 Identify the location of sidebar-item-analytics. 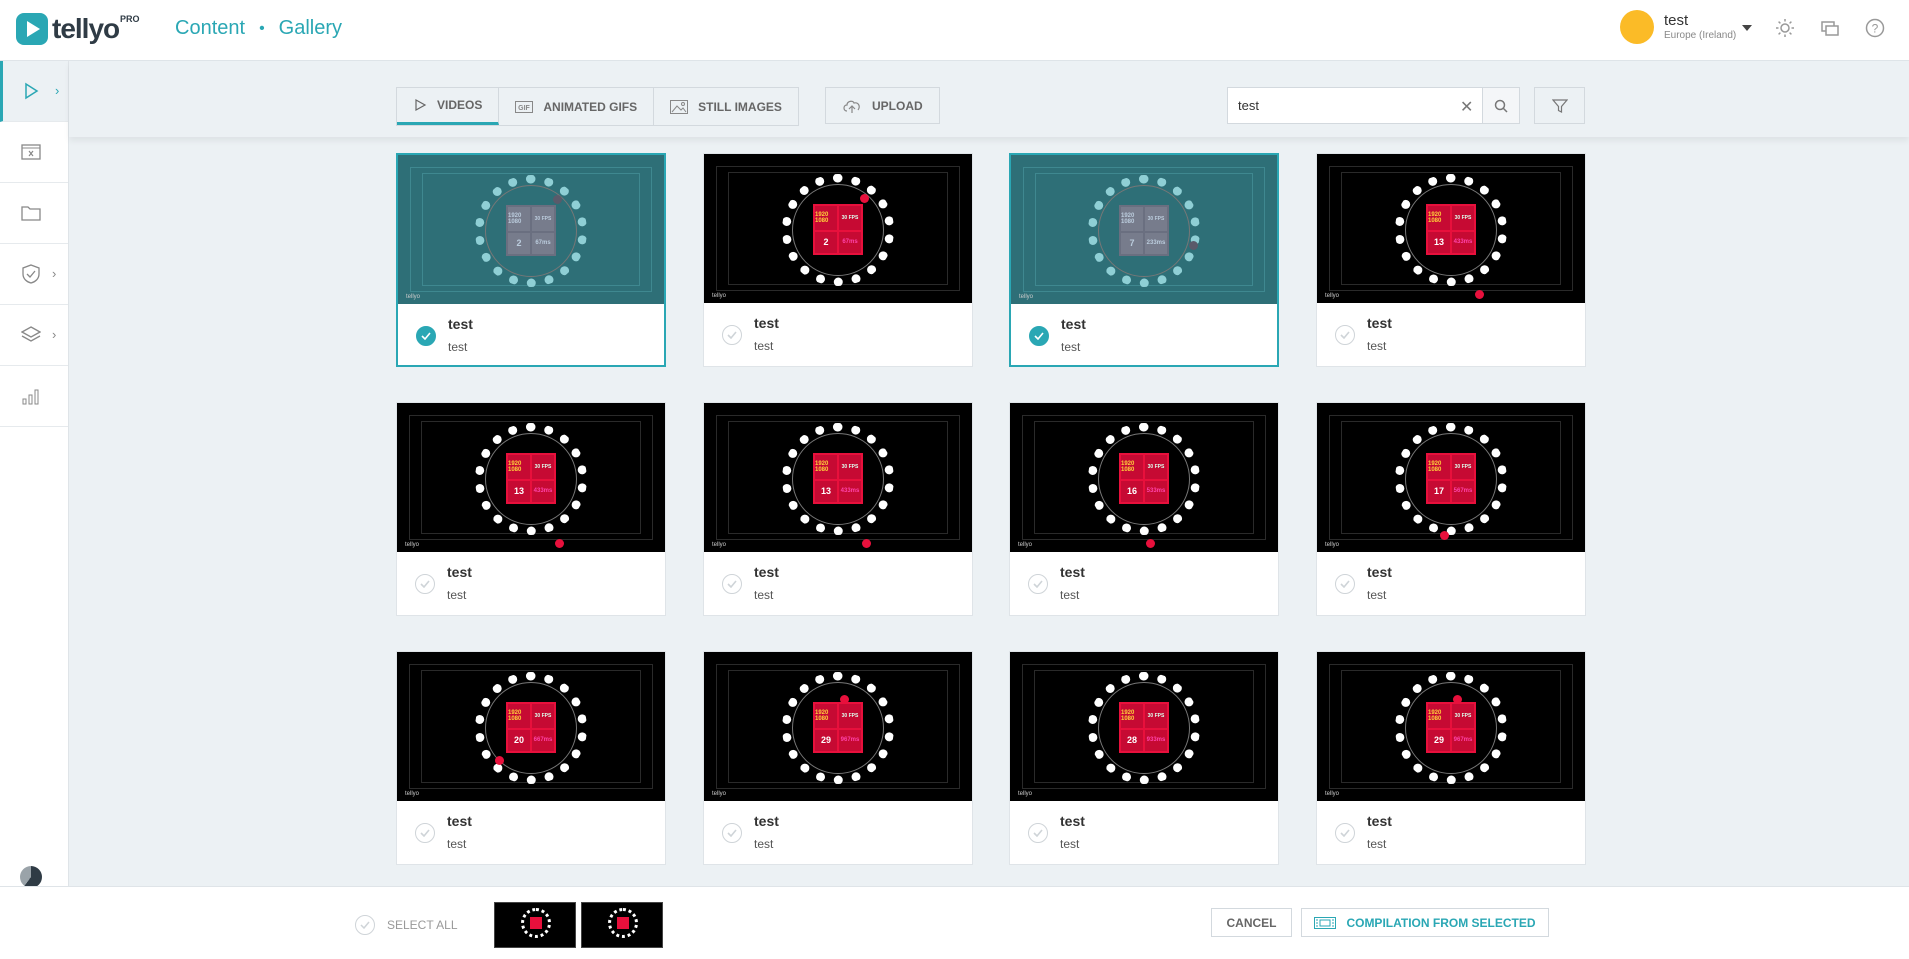
(34, 396).